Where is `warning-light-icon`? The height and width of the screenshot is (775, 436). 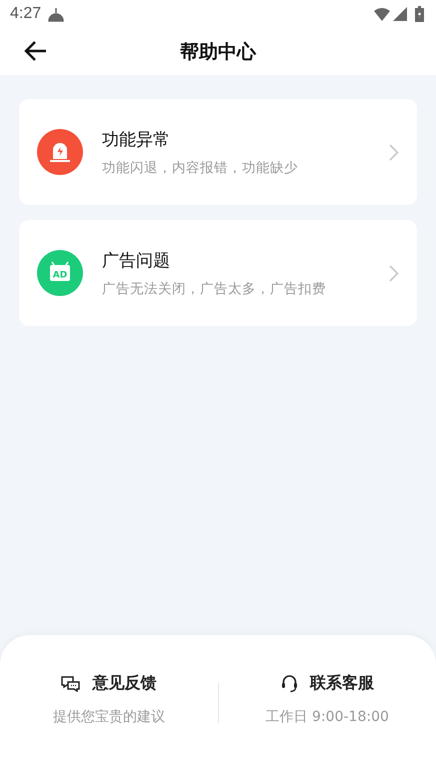 warning-light-icon is located at coordinates (60, 152).